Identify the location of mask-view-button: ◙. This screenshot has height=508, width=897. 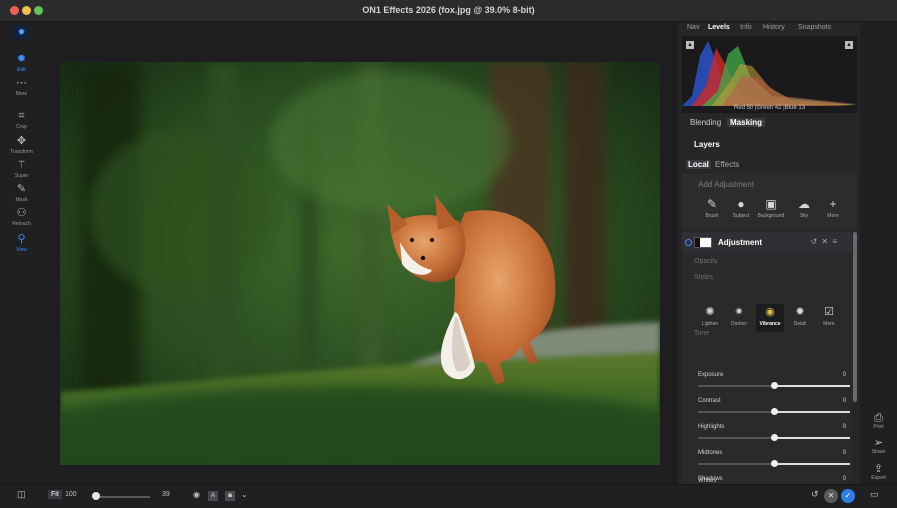
(230, 496).